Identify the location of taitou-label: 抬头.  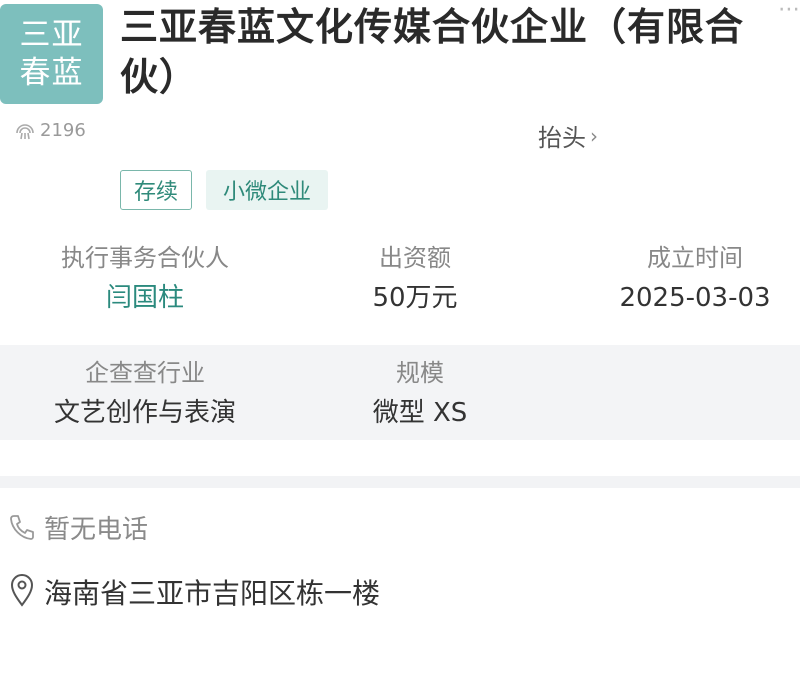
(562, 138).